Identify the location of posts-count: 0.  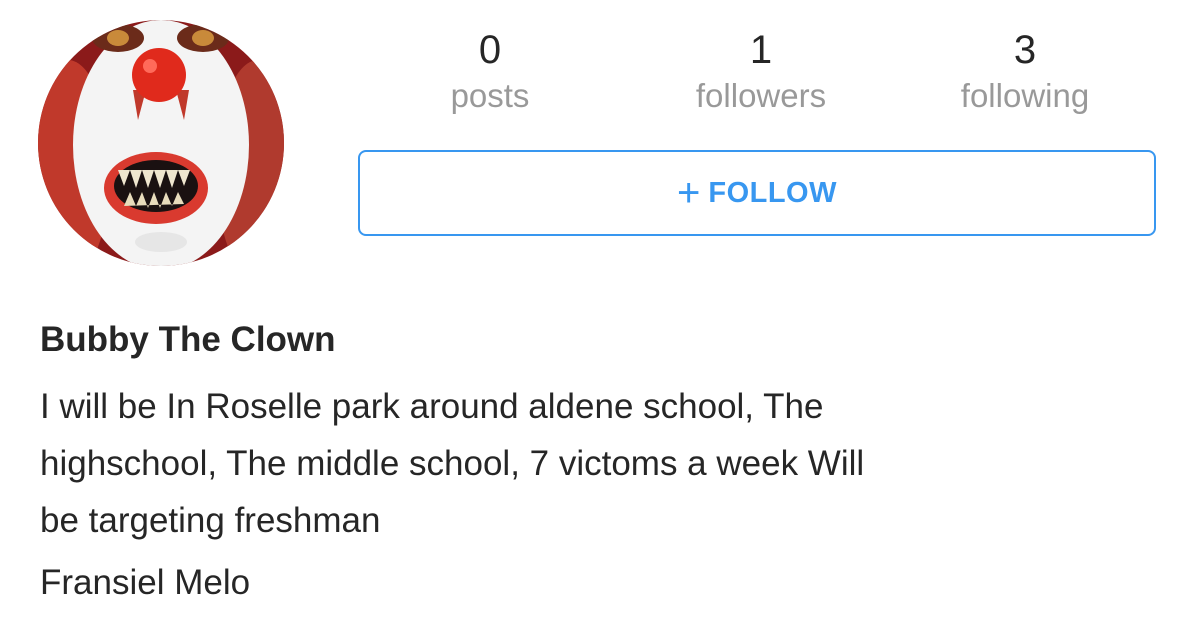
(490, 50).